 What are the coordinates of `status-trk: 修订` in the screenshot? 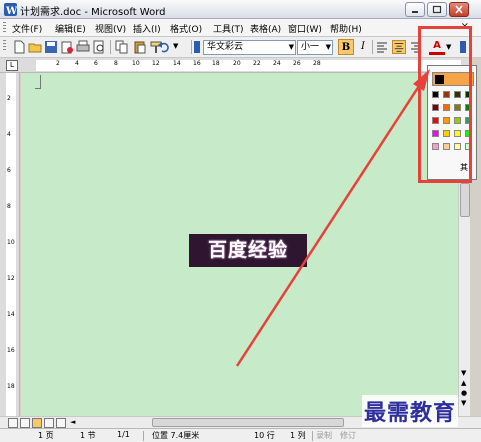 It's located at (348, 435).